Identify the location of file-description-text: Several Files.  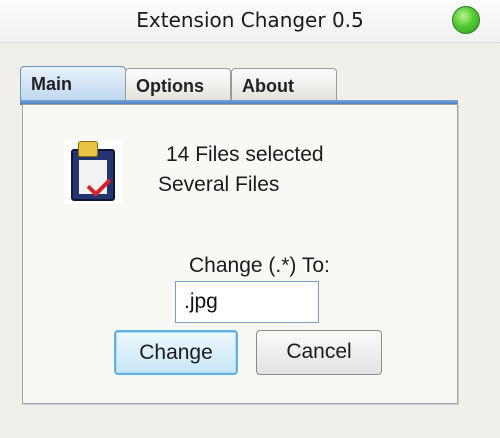
(219, 184).